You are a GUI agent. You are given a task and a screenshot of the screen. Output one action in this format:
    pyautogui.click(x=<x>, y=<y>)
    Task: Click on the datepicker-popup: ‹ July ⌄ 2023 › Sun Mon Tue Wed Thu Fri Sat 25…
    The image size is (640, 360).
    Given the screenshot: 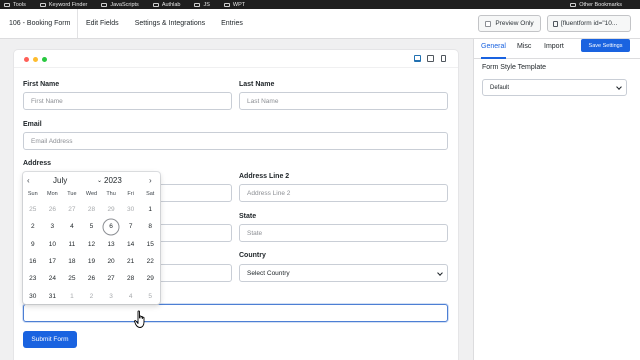 What is the action you would take?
    pyautogui.click(x=91, y=238)
    